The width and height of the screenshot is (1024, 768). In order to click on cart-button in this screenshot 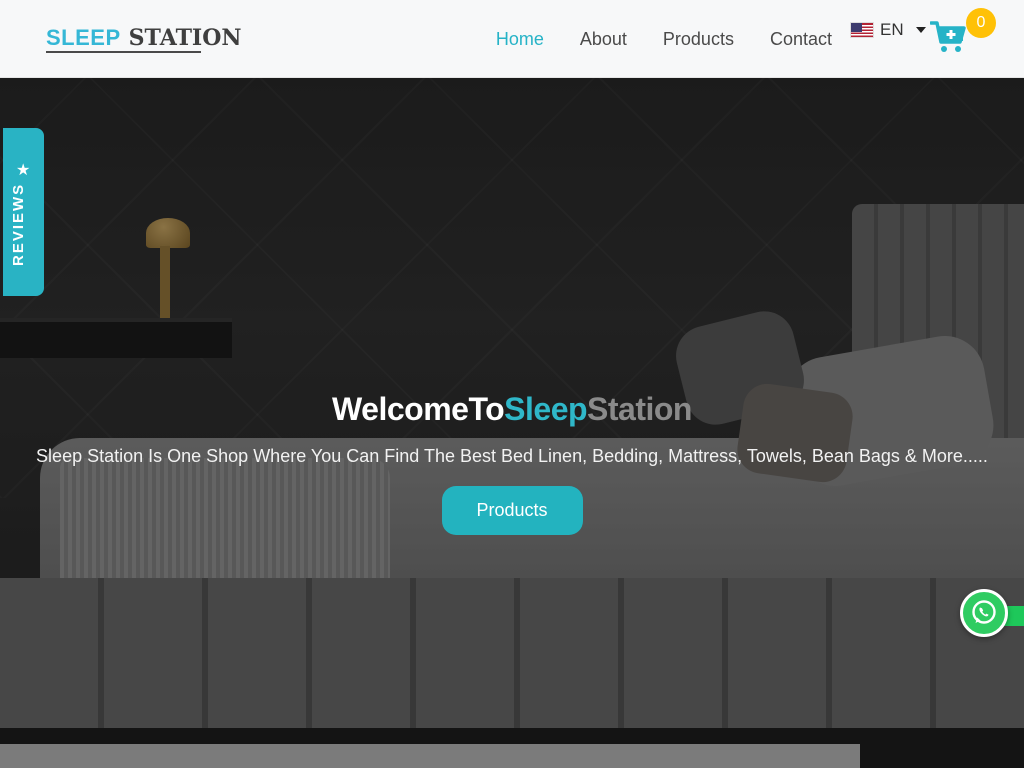, I will do `click(947, 37)`.